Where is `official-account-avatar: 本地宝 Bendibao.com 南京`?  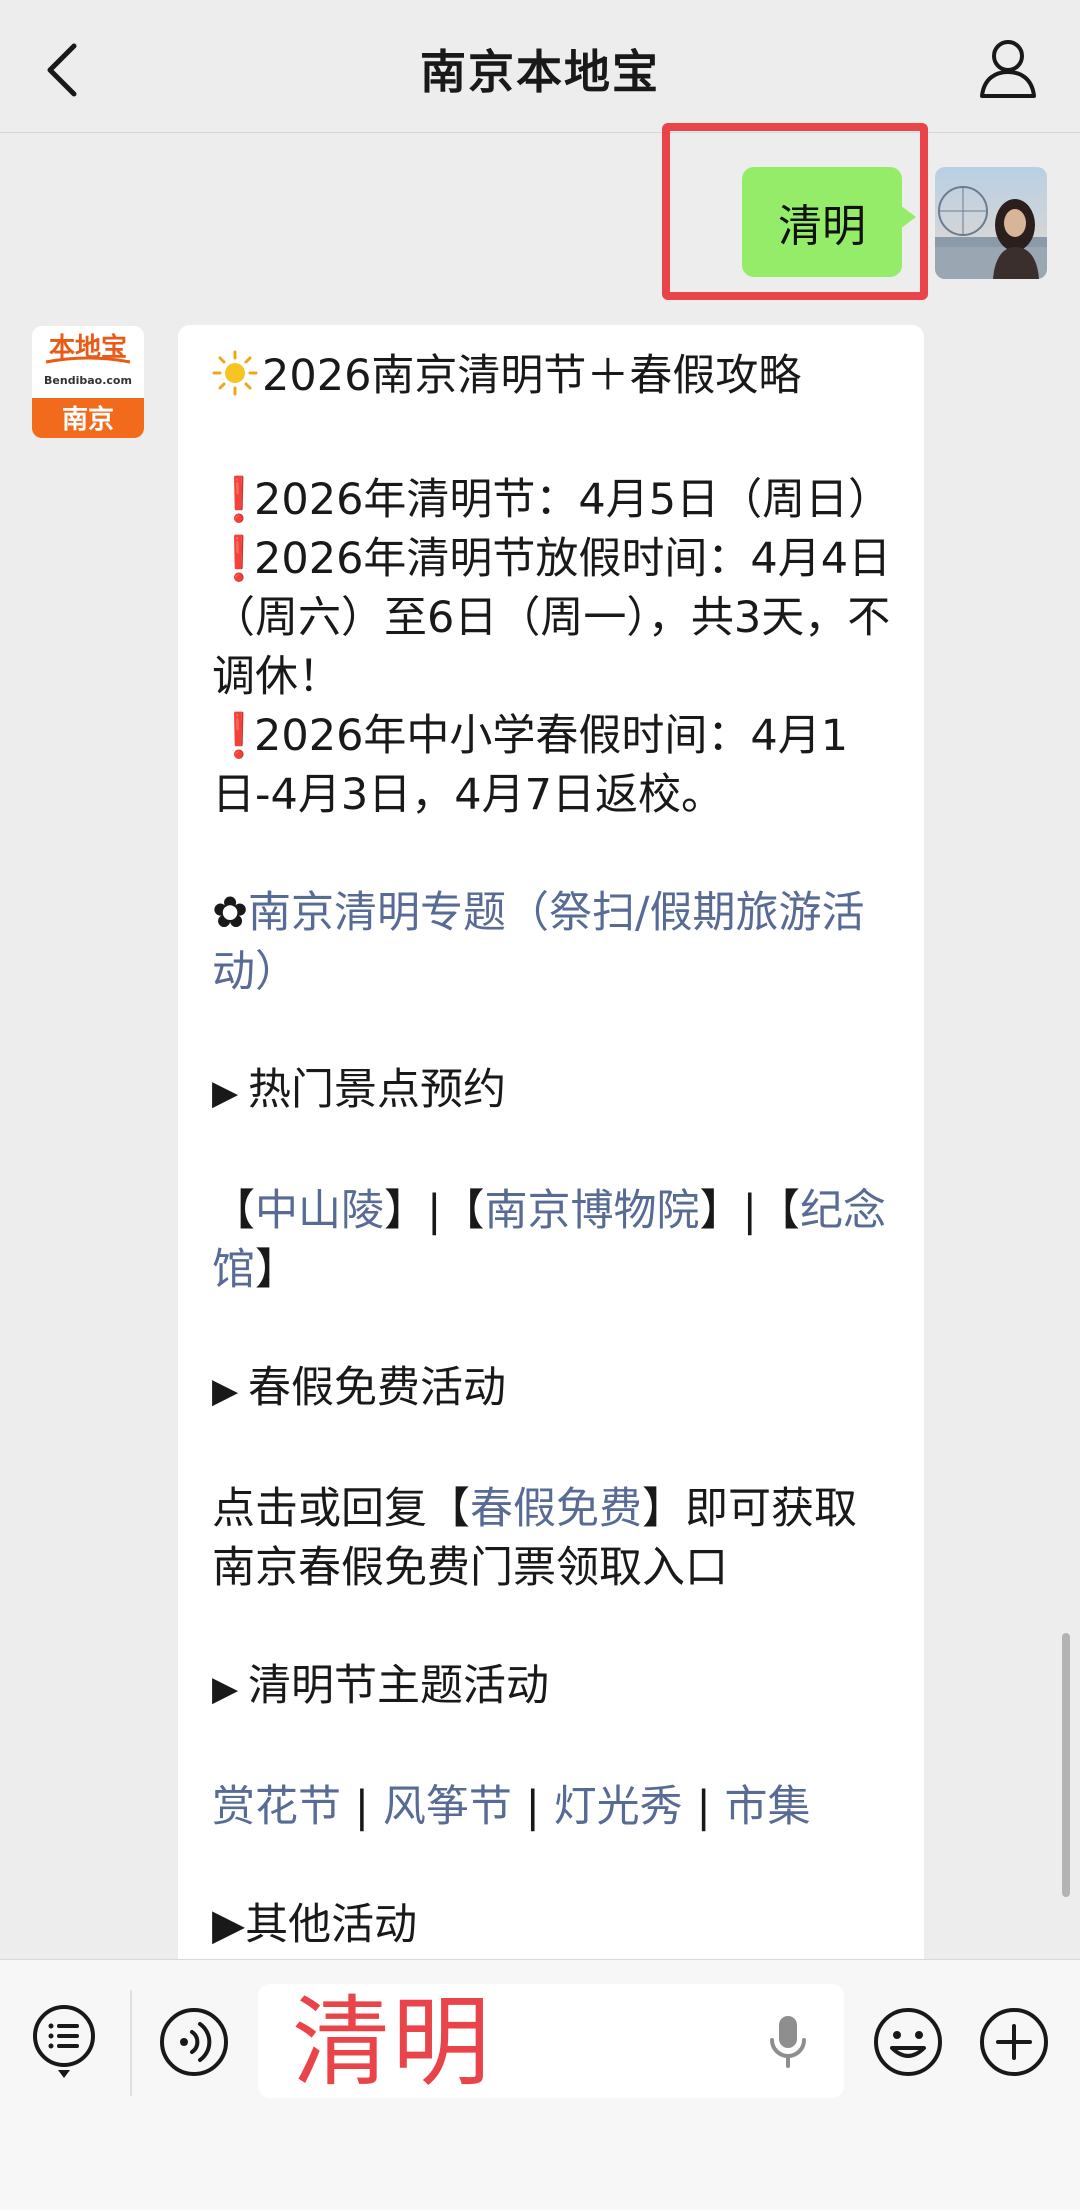
official-account-avatar: 本地宝 Bendibao.com 南京 is located at coordinates (88, 382).